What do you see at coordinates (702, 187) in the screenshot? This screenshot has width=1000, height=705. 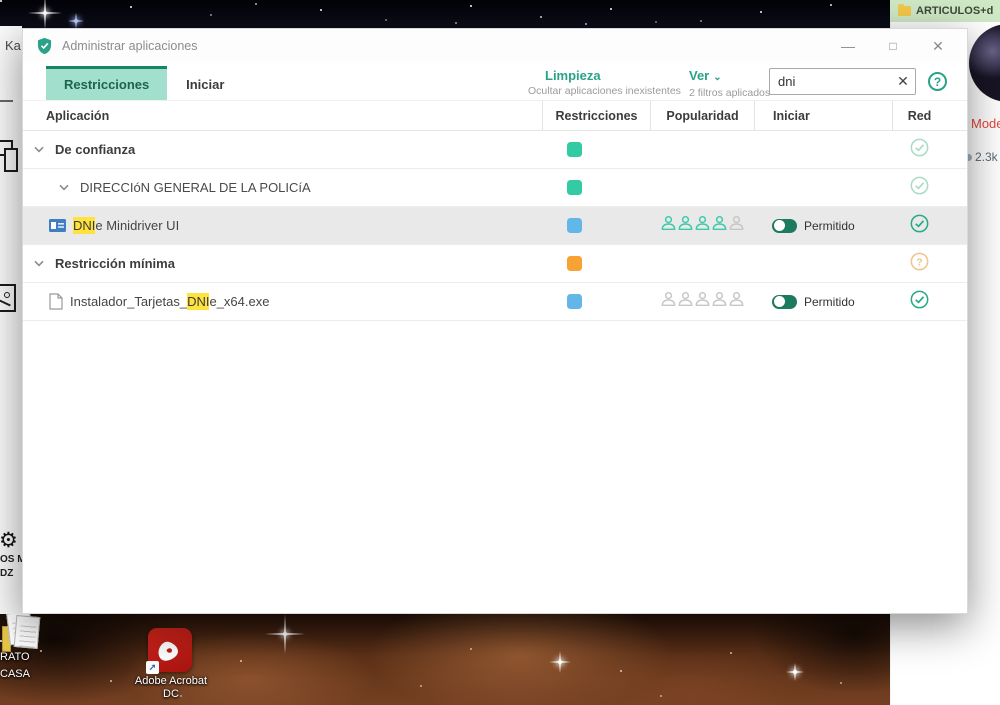 I see `popularity-cell` at bounding box center [702, 187].